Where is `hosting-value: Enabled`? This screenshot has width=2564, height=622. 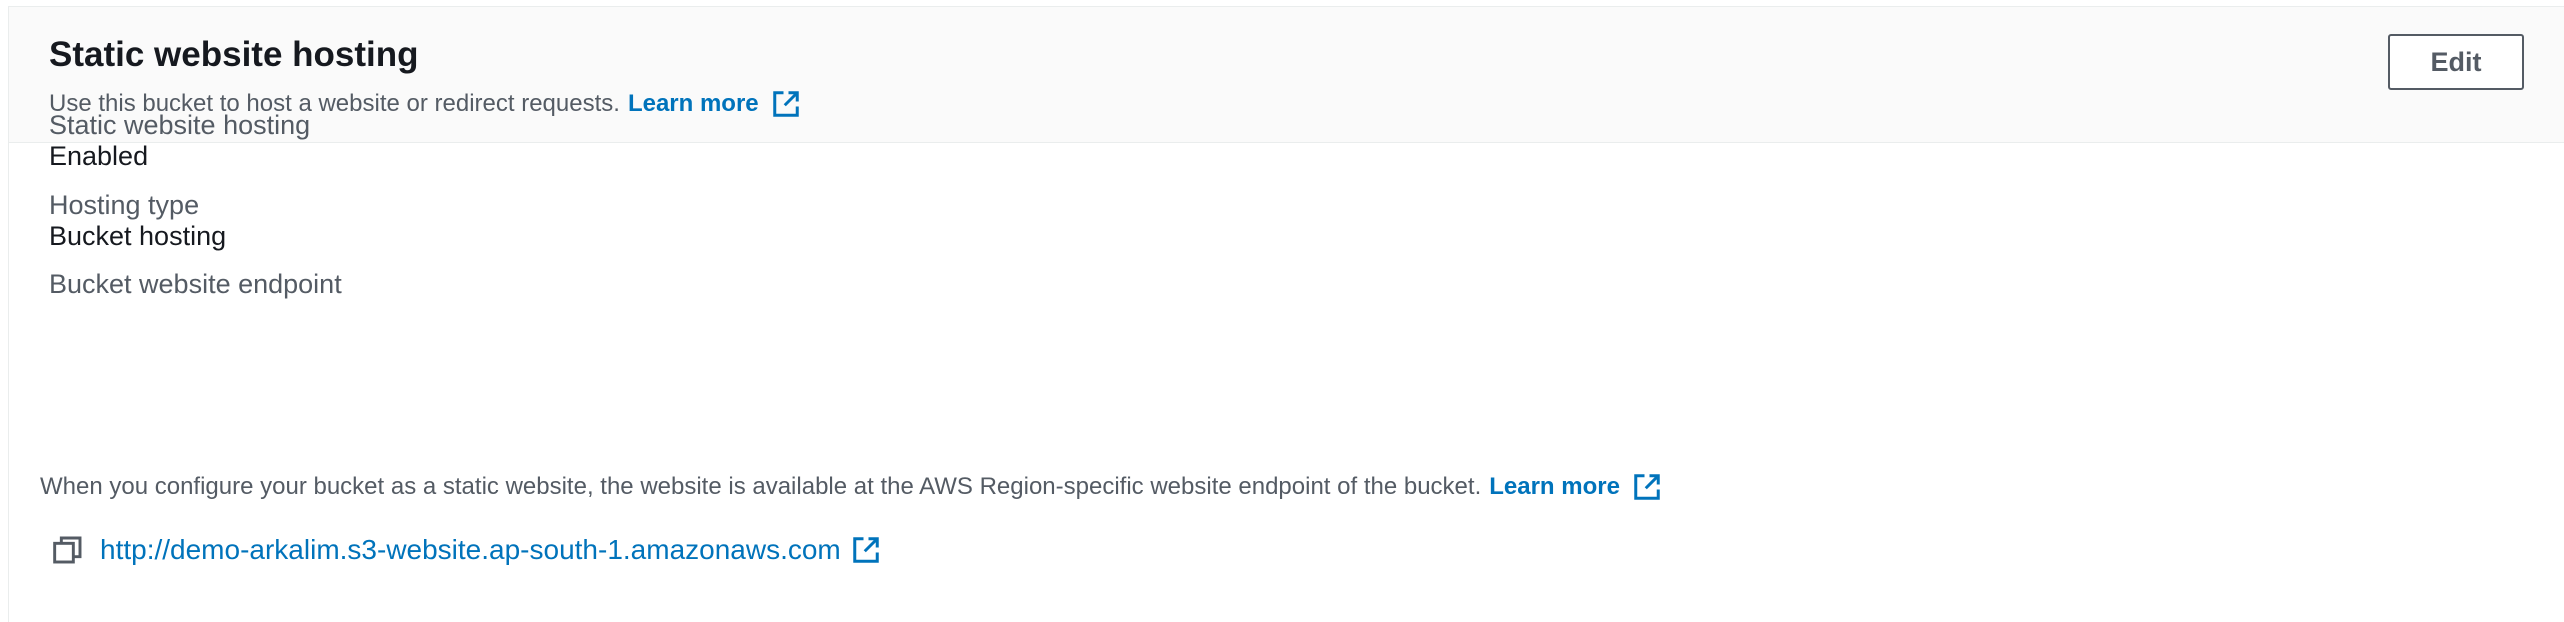 hosting-value: Enabled is located at coordinates (99, 156).